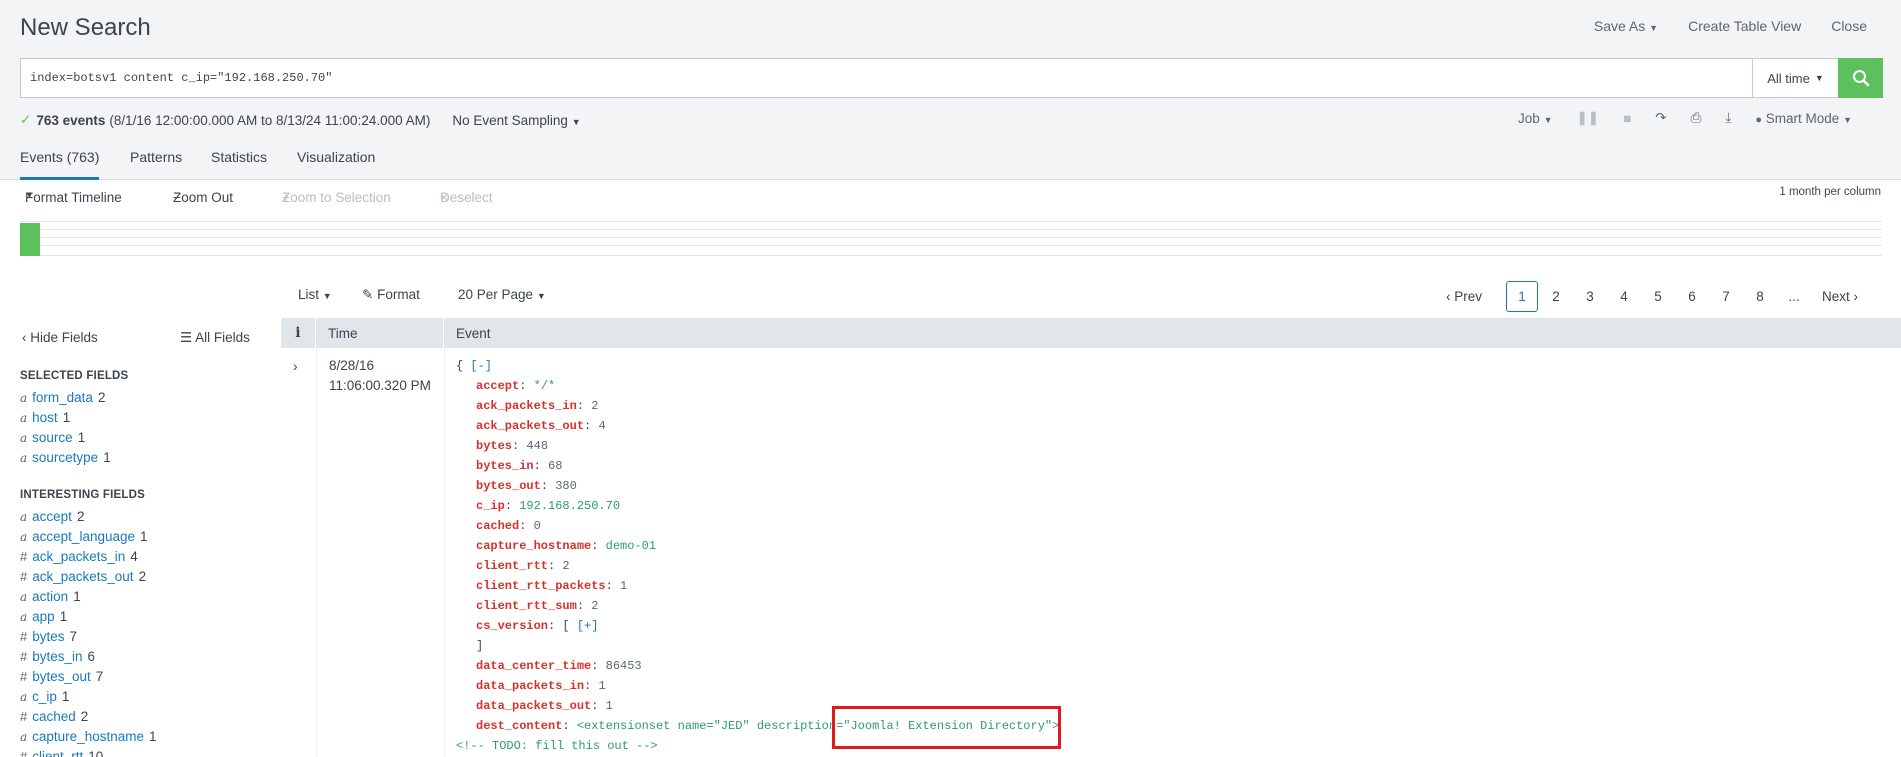 The height and width of the screenshot is (757, 1901). What do you see at coordinates (295, 366) in the screenshot?
I see `expand-row-icon: ›` at bounding box center [295, 366].